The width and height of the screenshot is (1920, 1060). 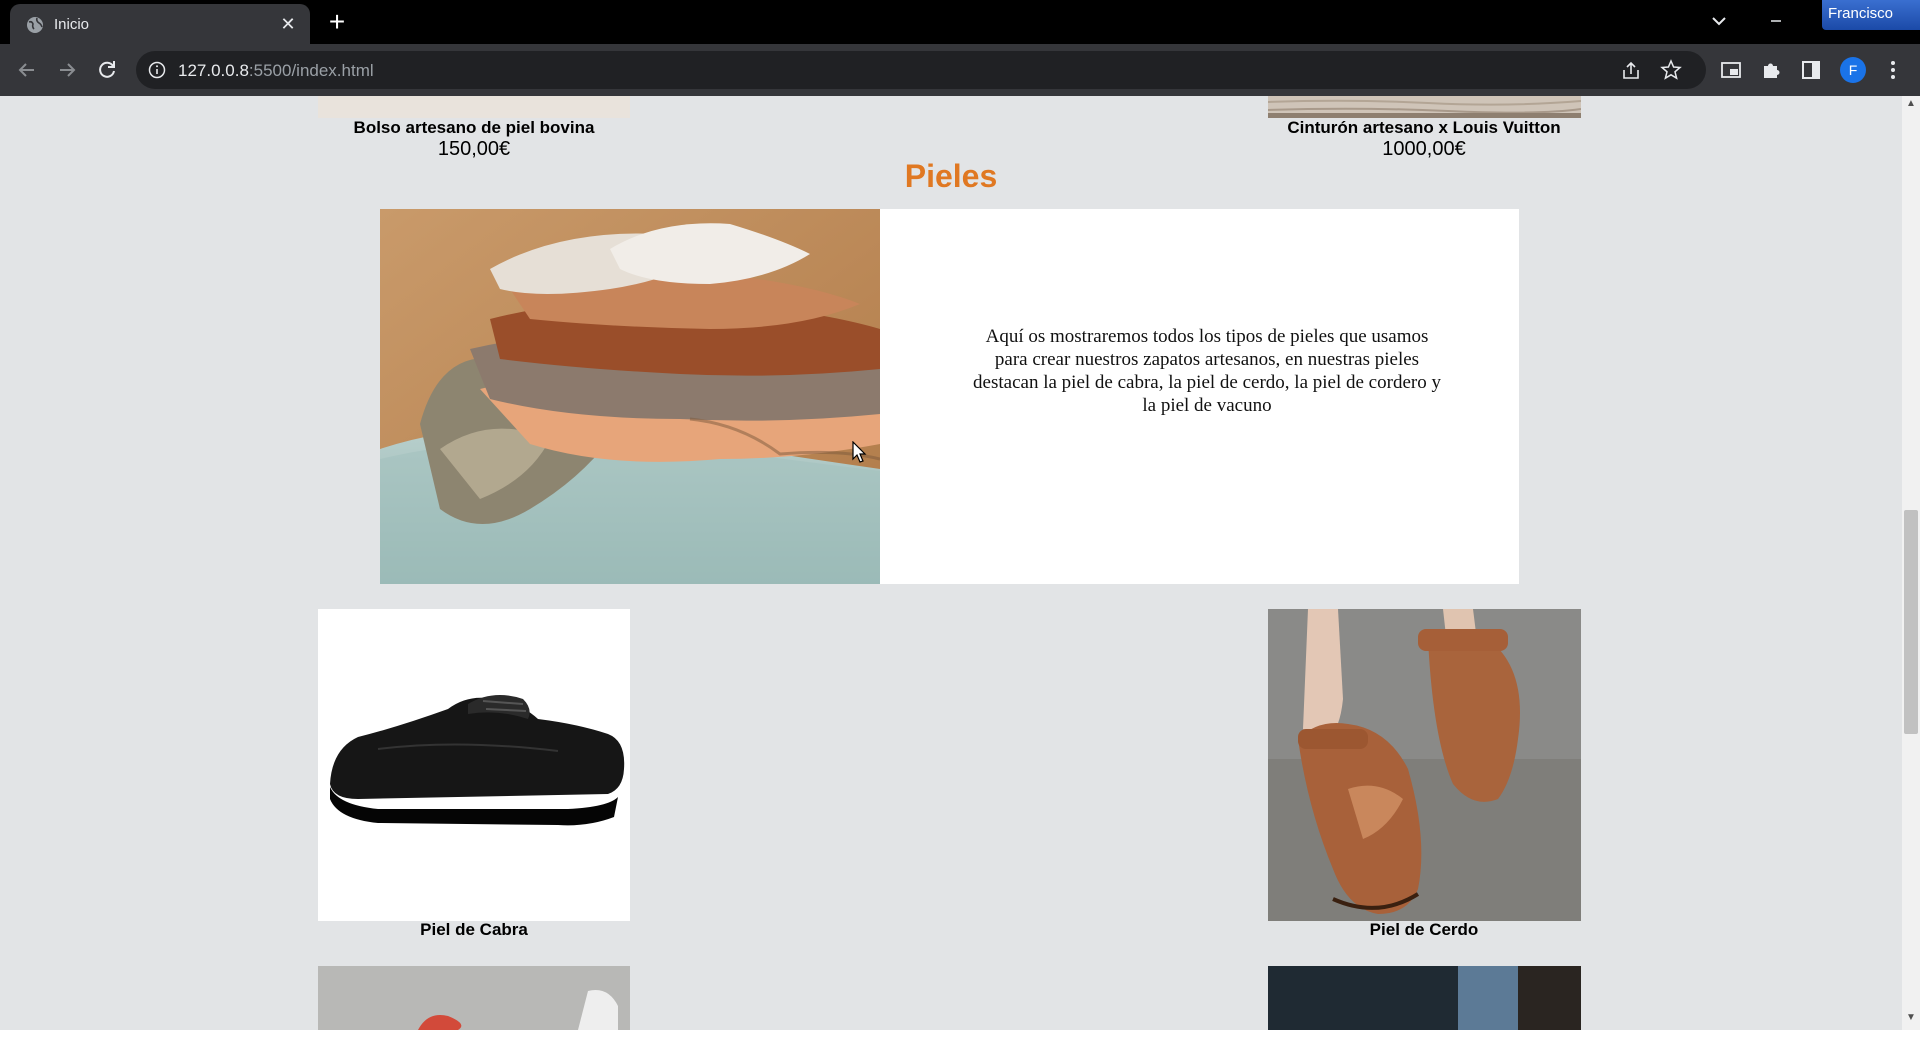 What do you see at coordinates (107, 70) in the screenshot?
I see `reload-icon` at bounding box center [107, 70].